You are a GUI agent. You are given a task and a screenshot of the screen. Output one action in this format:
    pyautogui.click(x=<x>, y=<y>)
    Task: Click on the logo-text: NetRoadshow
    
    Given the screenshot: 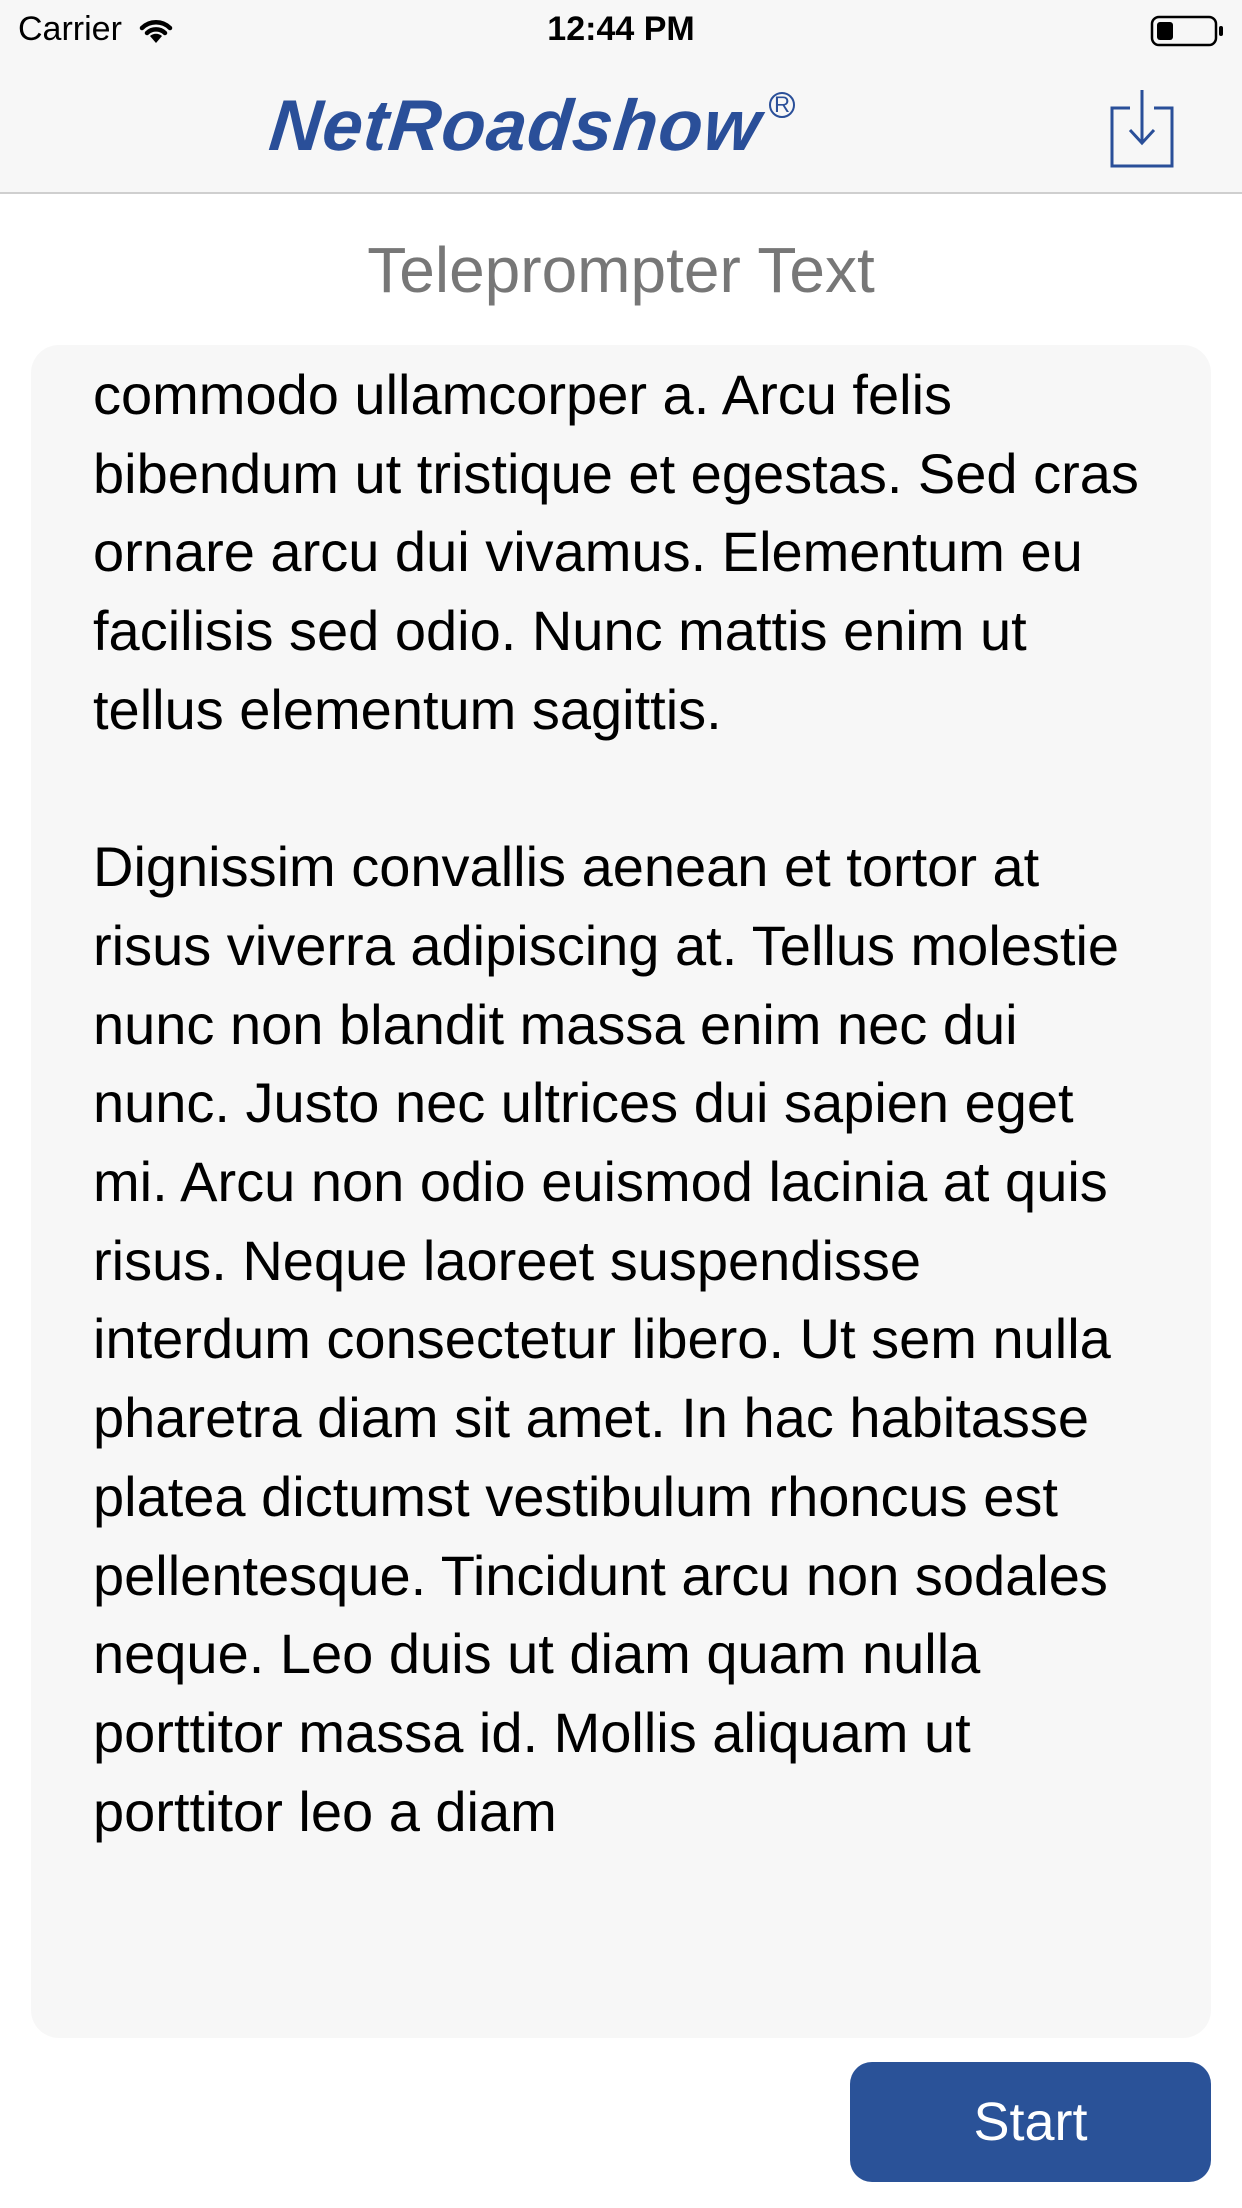 What is the action you would take?
    pyautogui.click(x=515, y=126)
    